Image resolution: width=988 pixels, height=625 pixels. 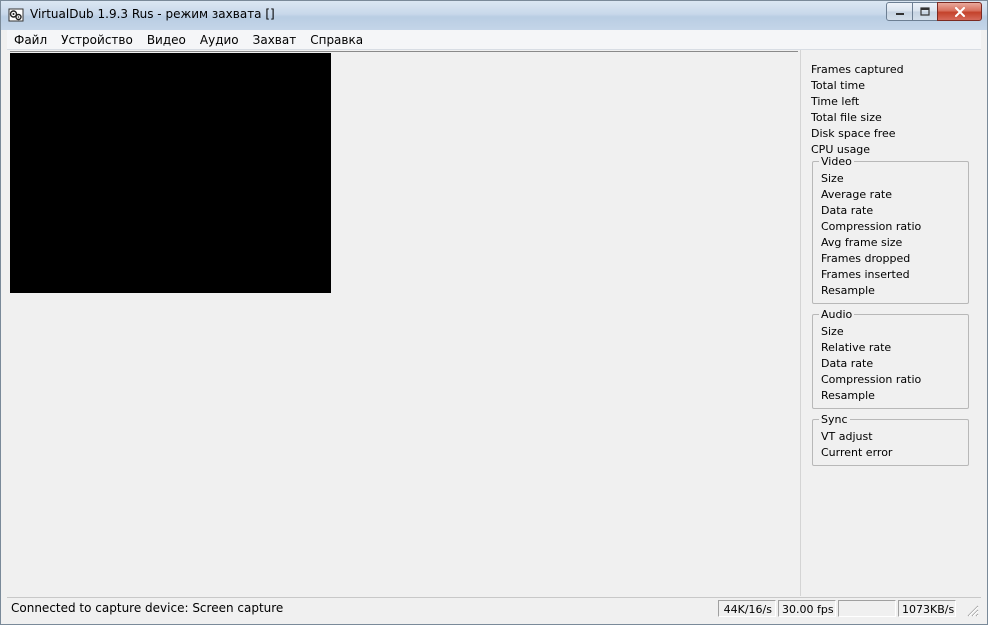 What do you see at coordinates (835, 101) in the screenshot?
I see `stat-time-left: Time left` at bounding box center [835, 101].